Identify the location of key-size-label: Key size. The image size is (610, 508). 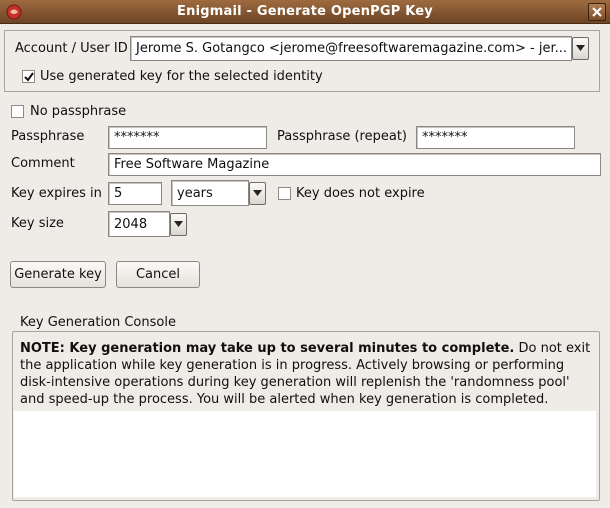
(37, 223).